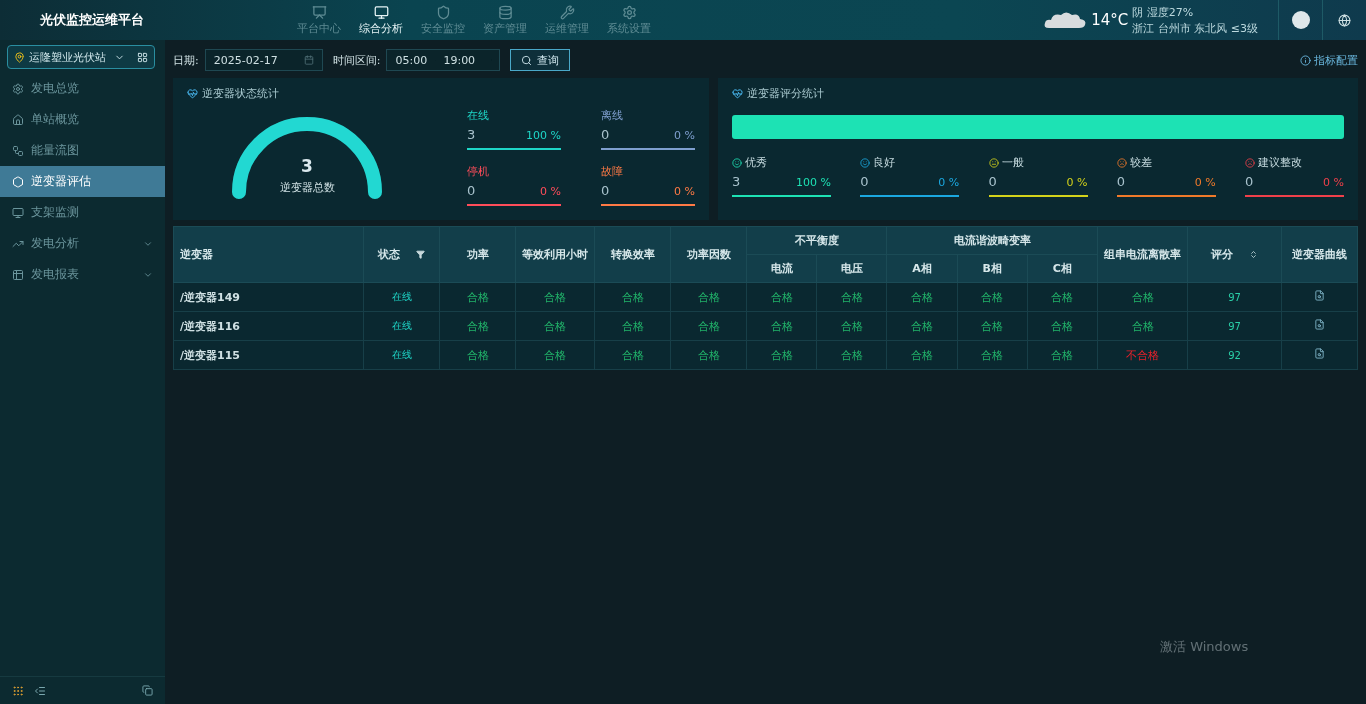 The width and height of the screenshot is (1366, 704). I want to click on search-icon, so click(527, 60).